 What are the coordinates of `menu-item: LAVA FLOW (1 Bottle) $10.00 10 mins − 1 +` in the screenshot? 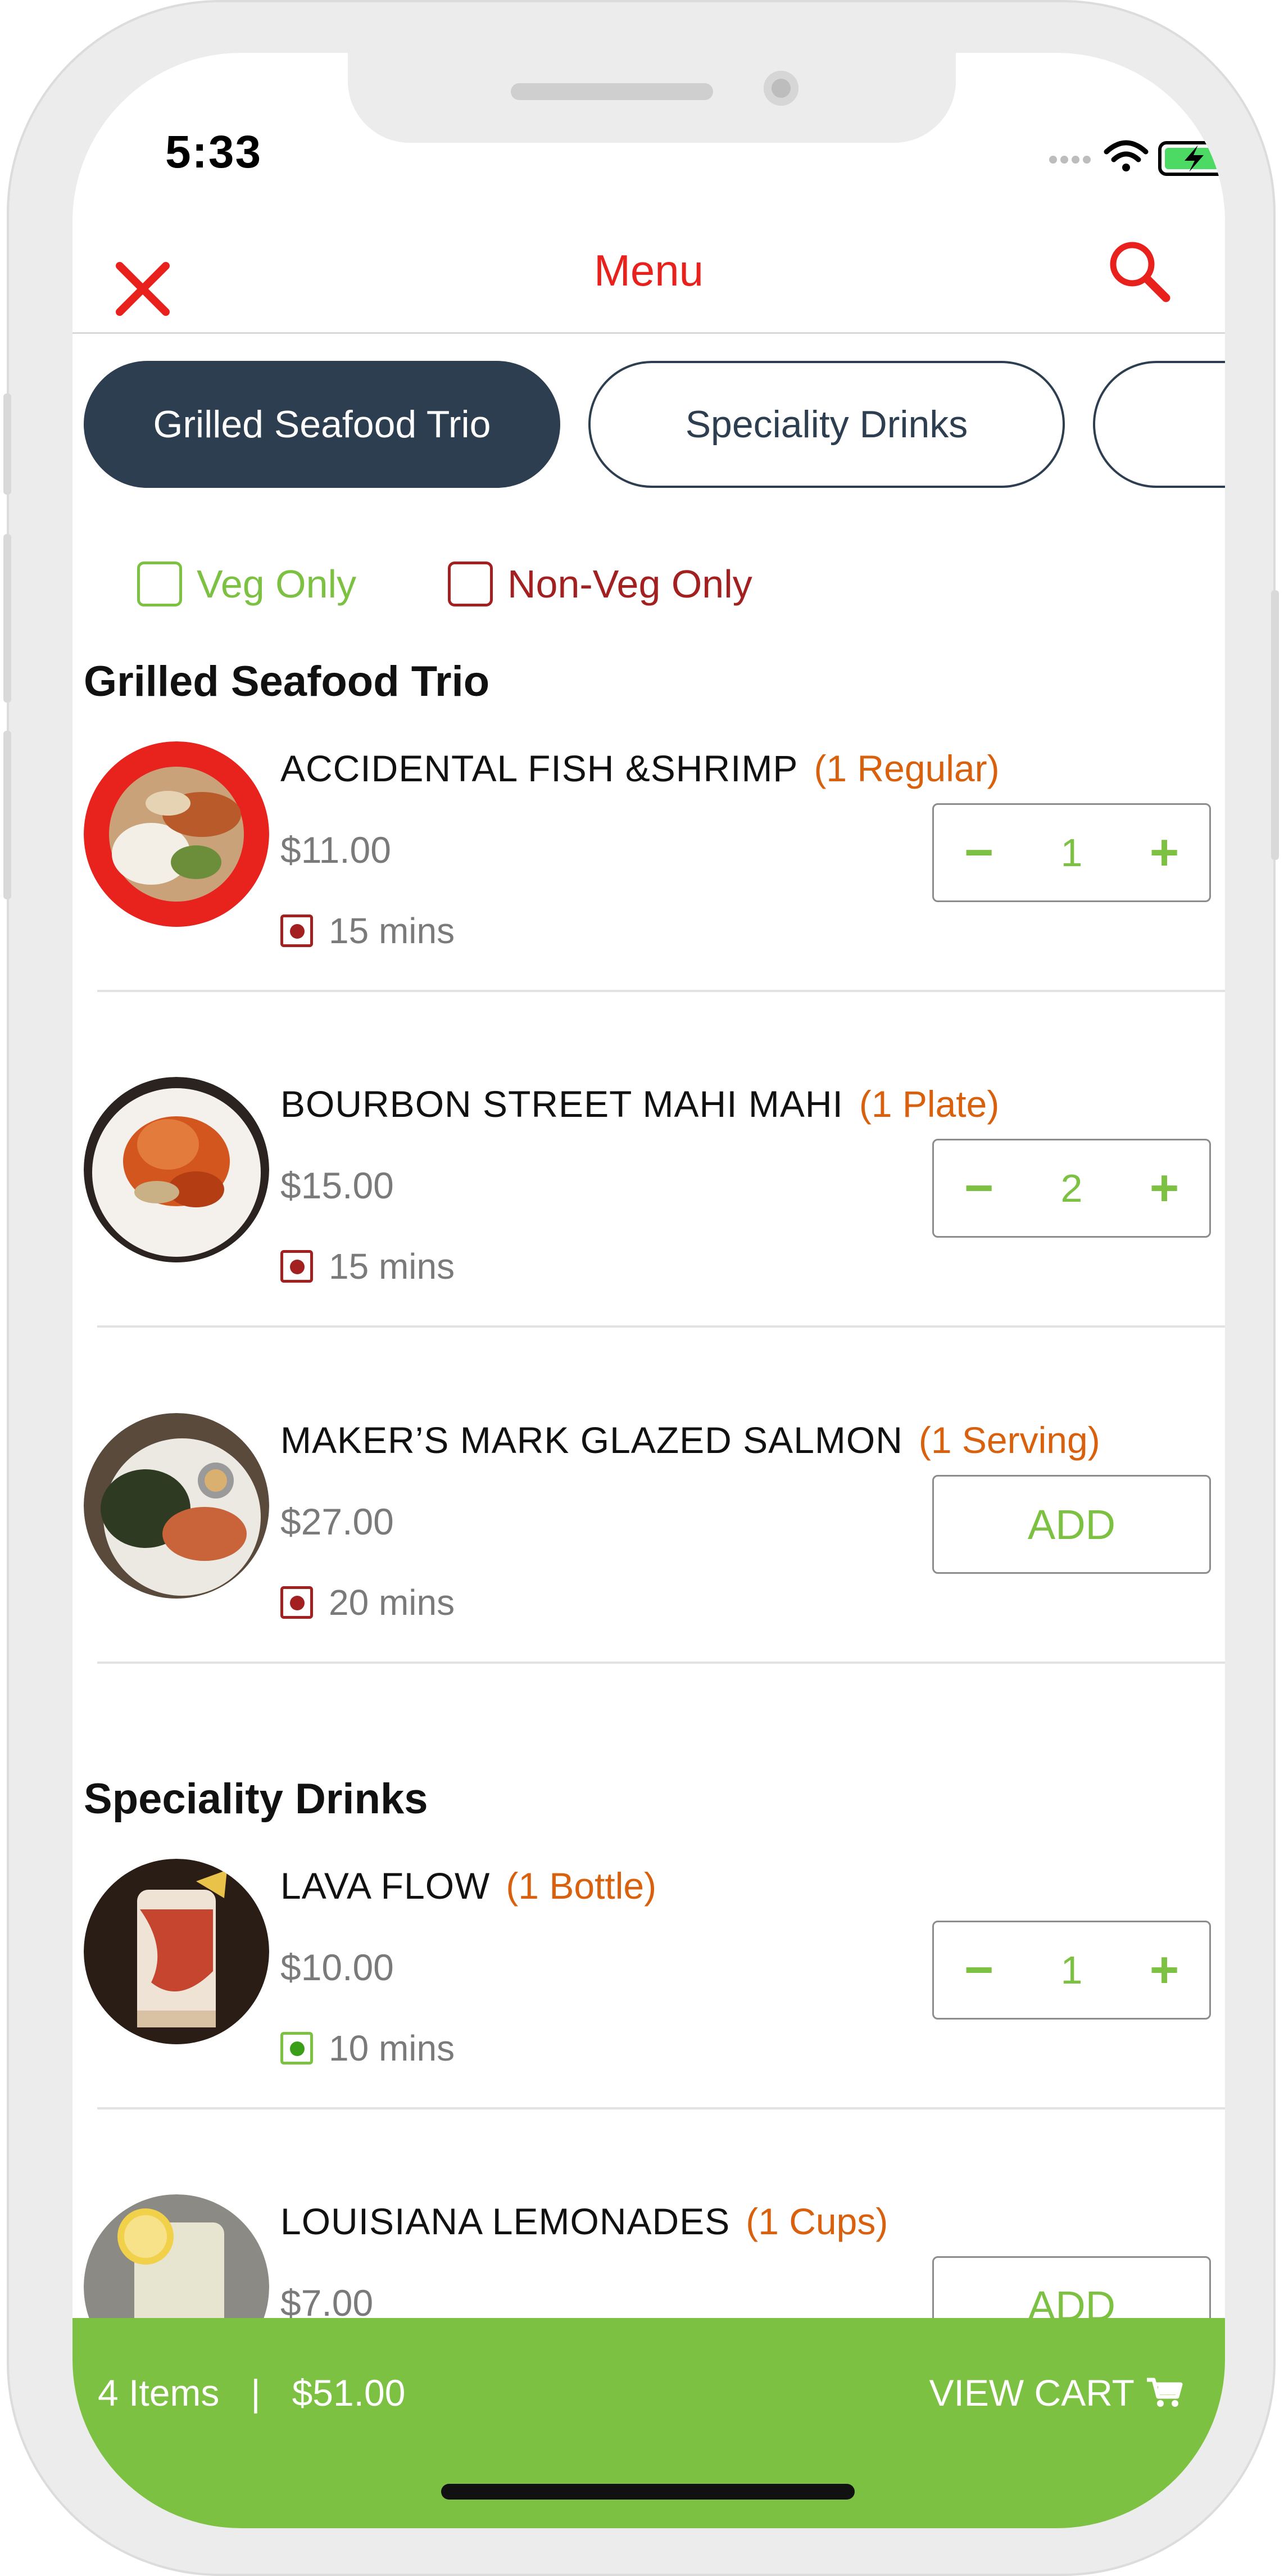 It's located at (648, 2027).